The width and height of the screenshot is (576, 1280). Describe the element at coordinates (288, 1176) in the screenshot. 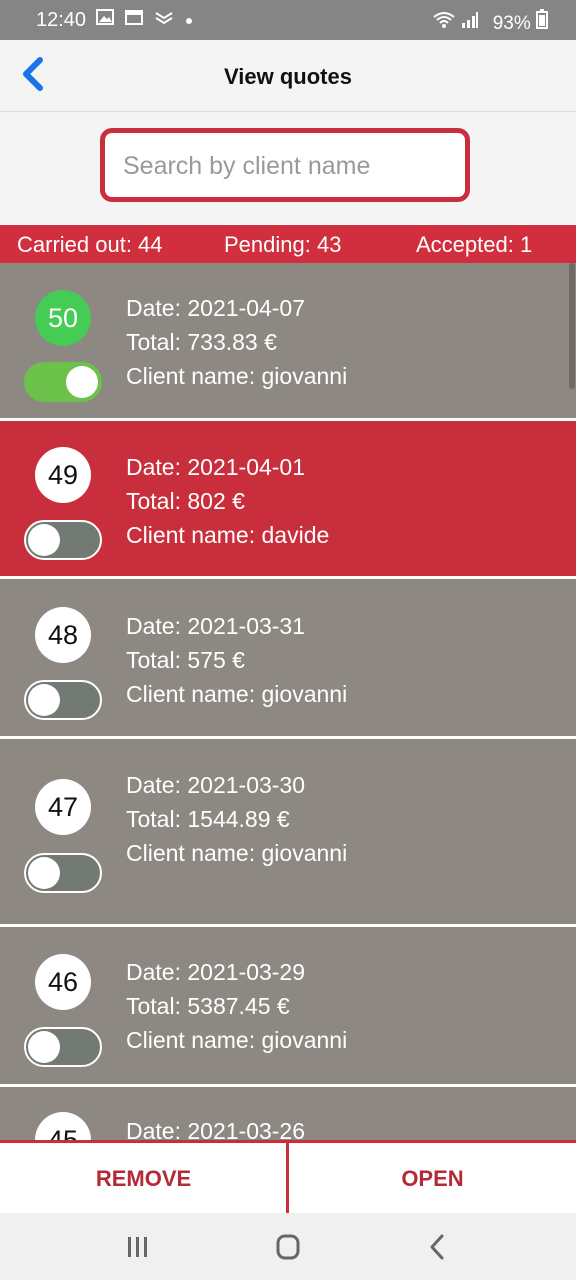

I see `action-bar: REMOVE OPEN` at that location.